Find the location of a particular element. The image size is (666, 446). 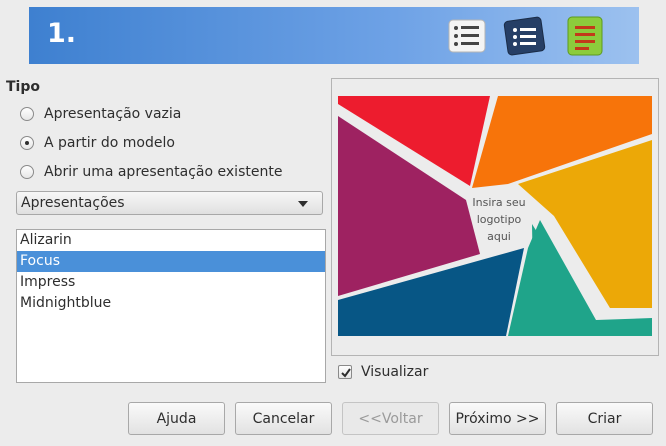

next-button: Próximo >> is located at coordinates (497, 418).